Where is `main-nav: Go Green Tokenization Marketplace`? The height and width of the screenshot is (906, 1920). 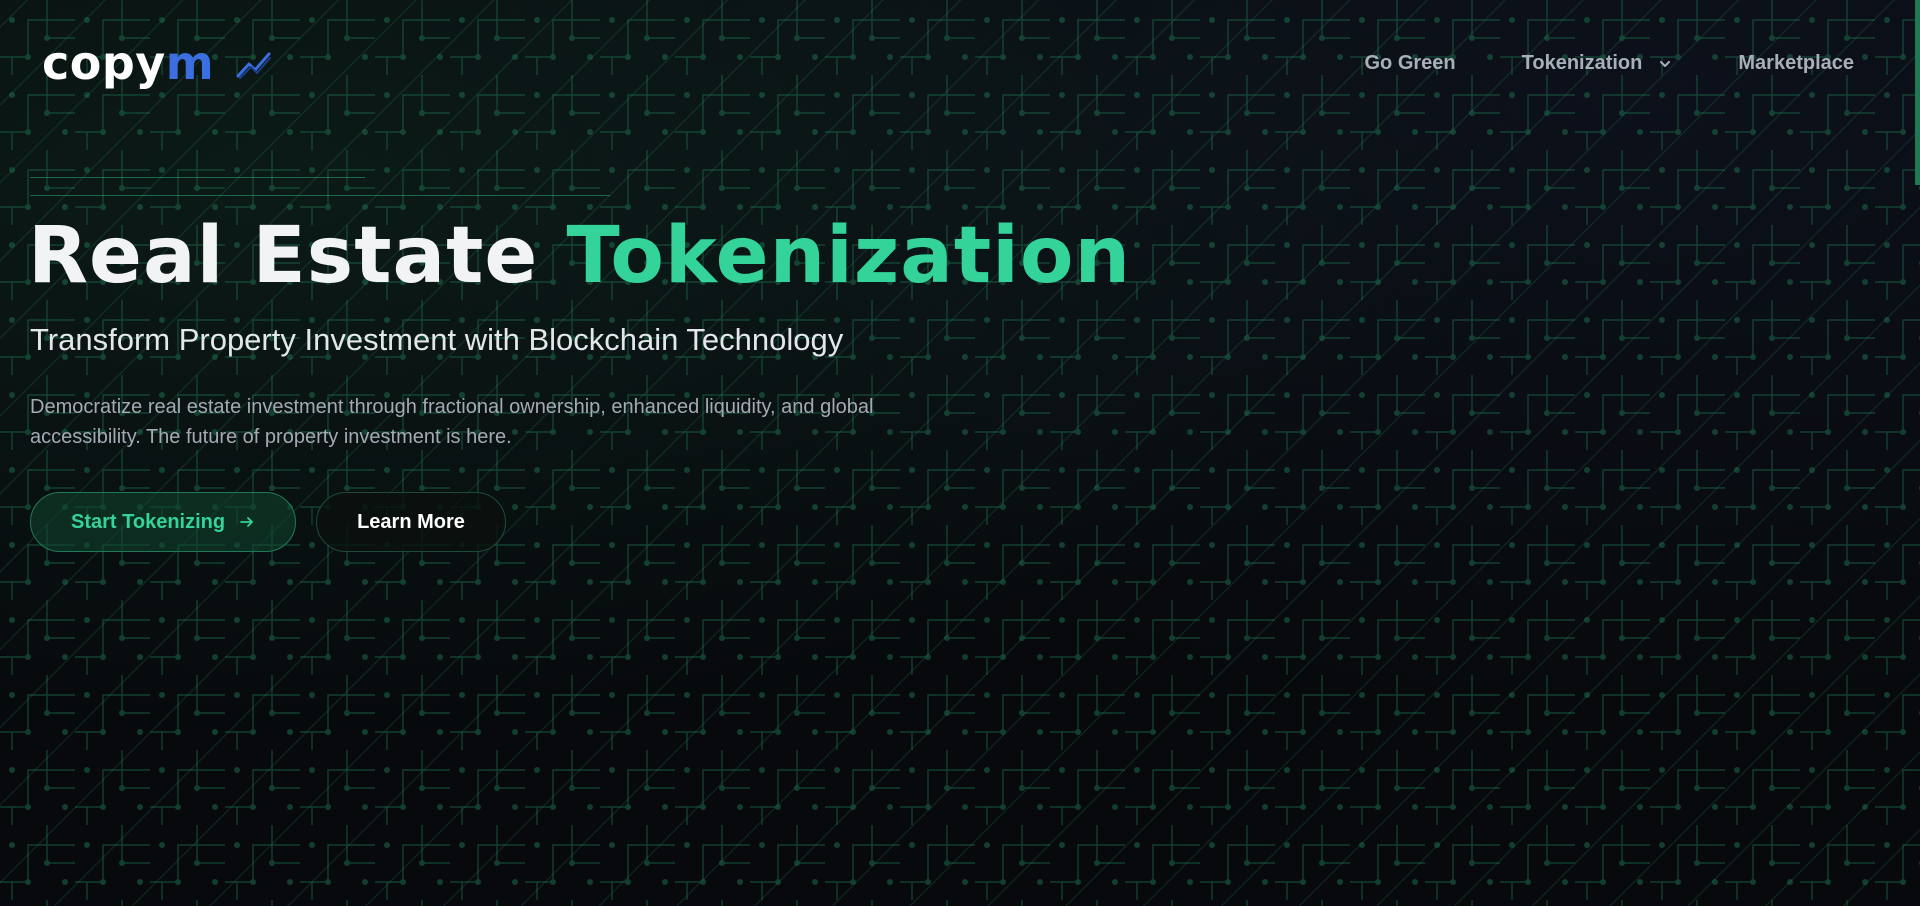
main-nav: Go Green Tokenization Marketplace is located at coordinates (1576, 63).